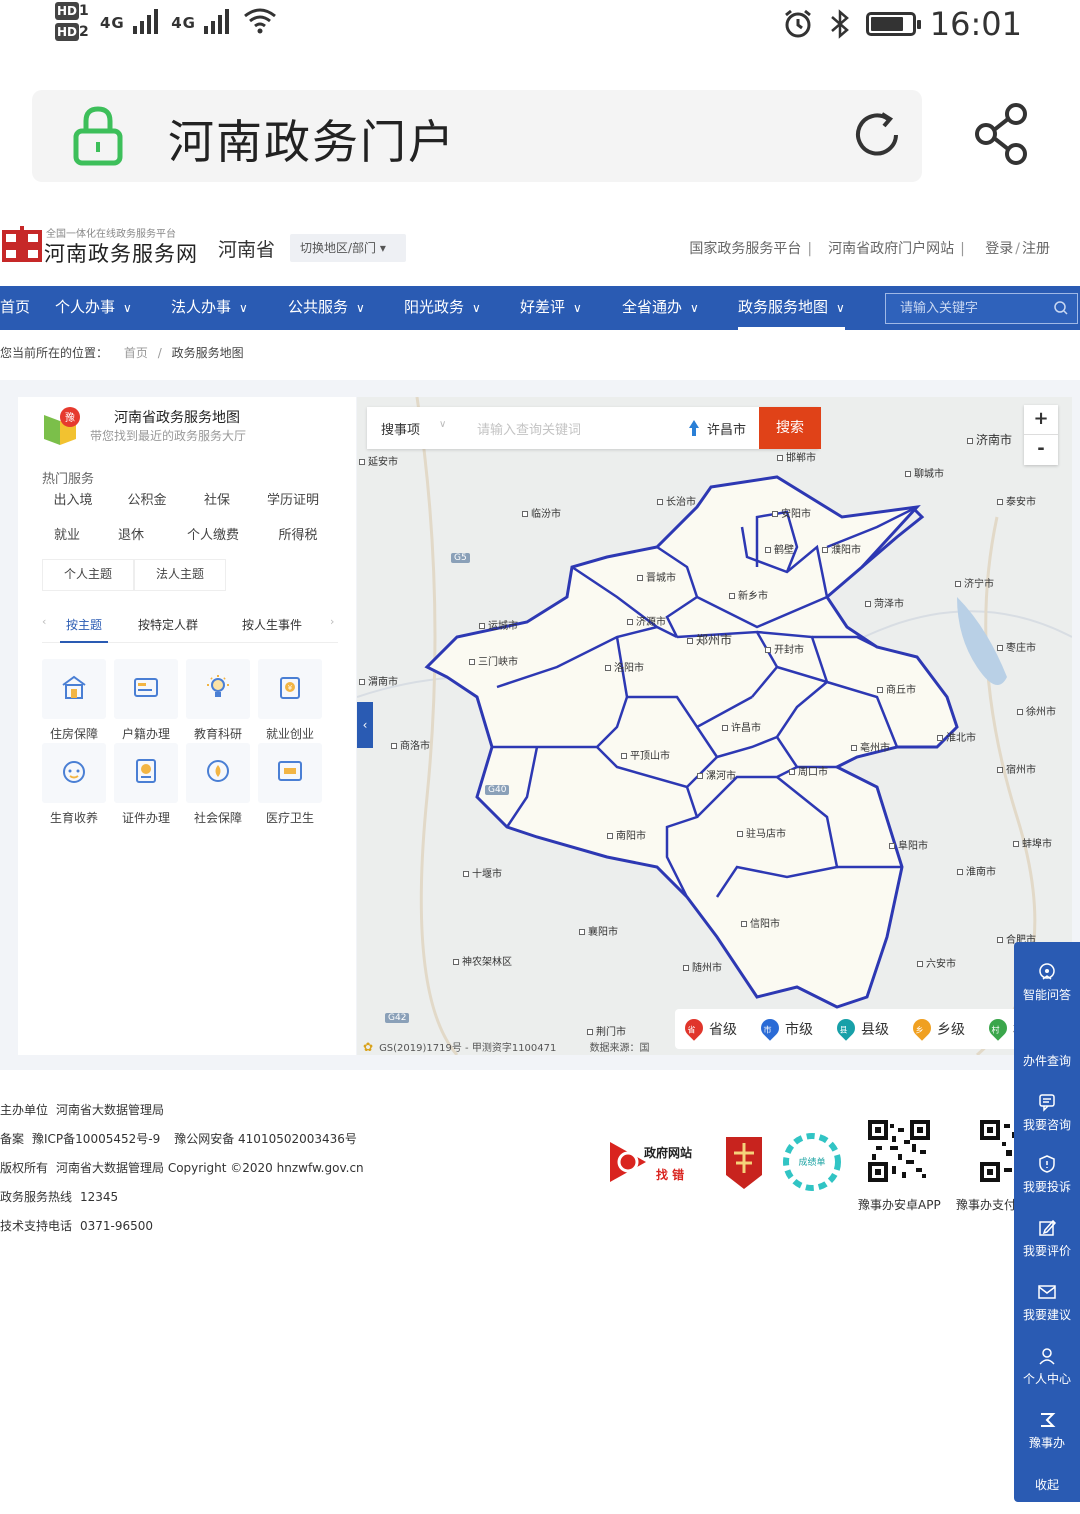 This screenshot has height=1514, width=1080. I want to click on search-category-select: 搜事项, so click(400, 428).